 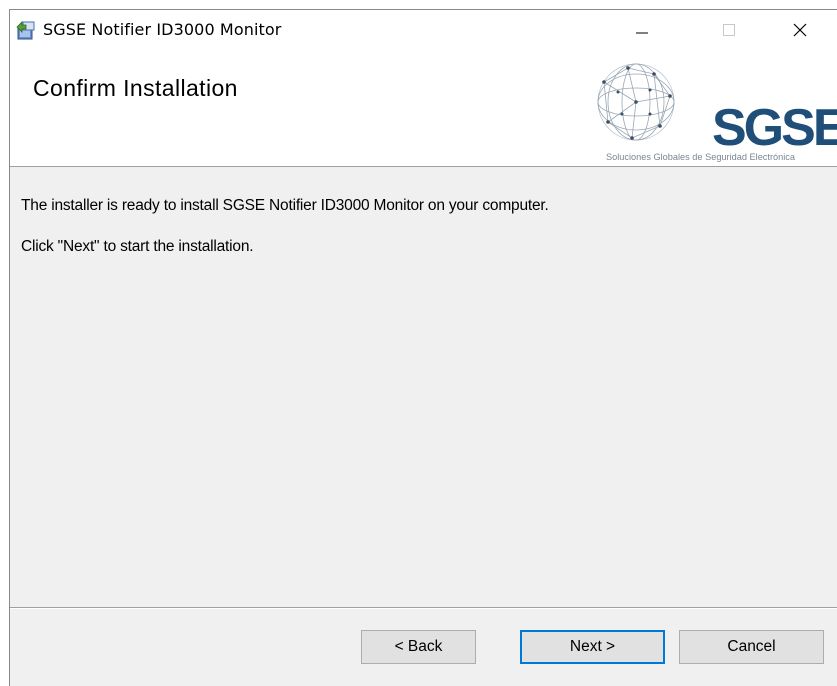 I want to click on back-button: < Back, so click(x=418, y=647).